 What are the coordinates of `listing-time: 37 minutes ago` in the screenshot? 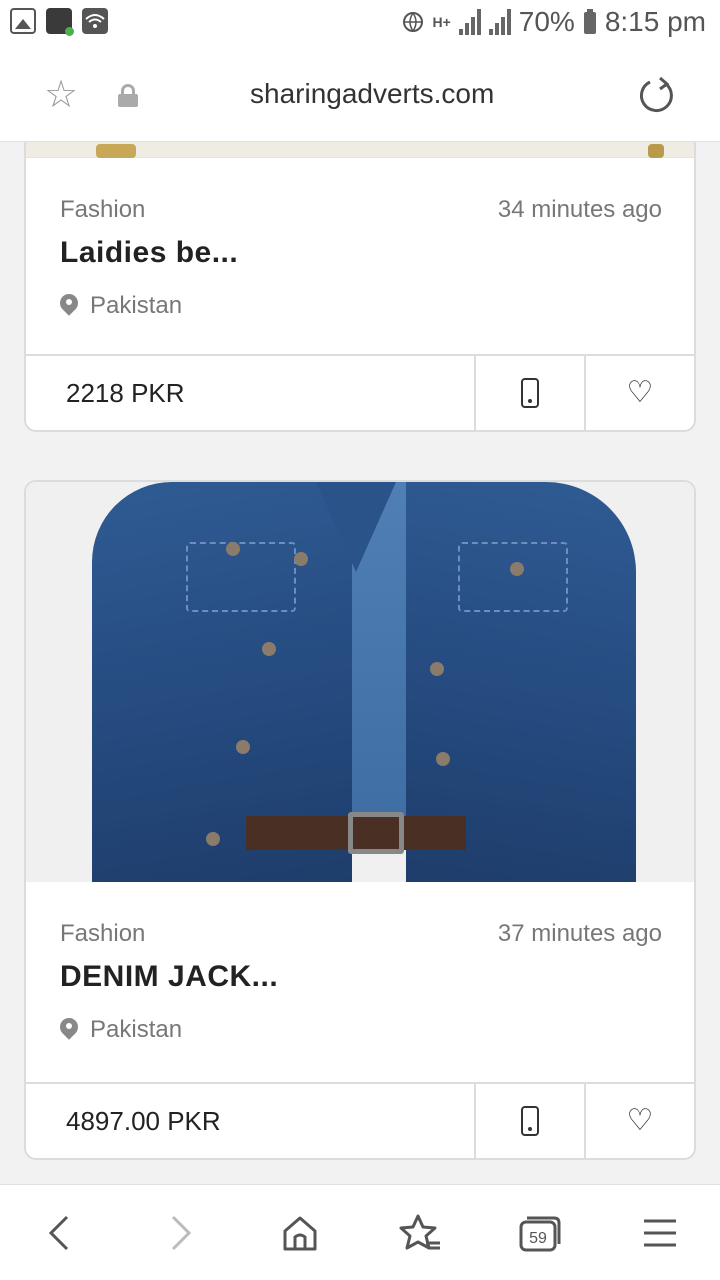 It's located at (579, 933).